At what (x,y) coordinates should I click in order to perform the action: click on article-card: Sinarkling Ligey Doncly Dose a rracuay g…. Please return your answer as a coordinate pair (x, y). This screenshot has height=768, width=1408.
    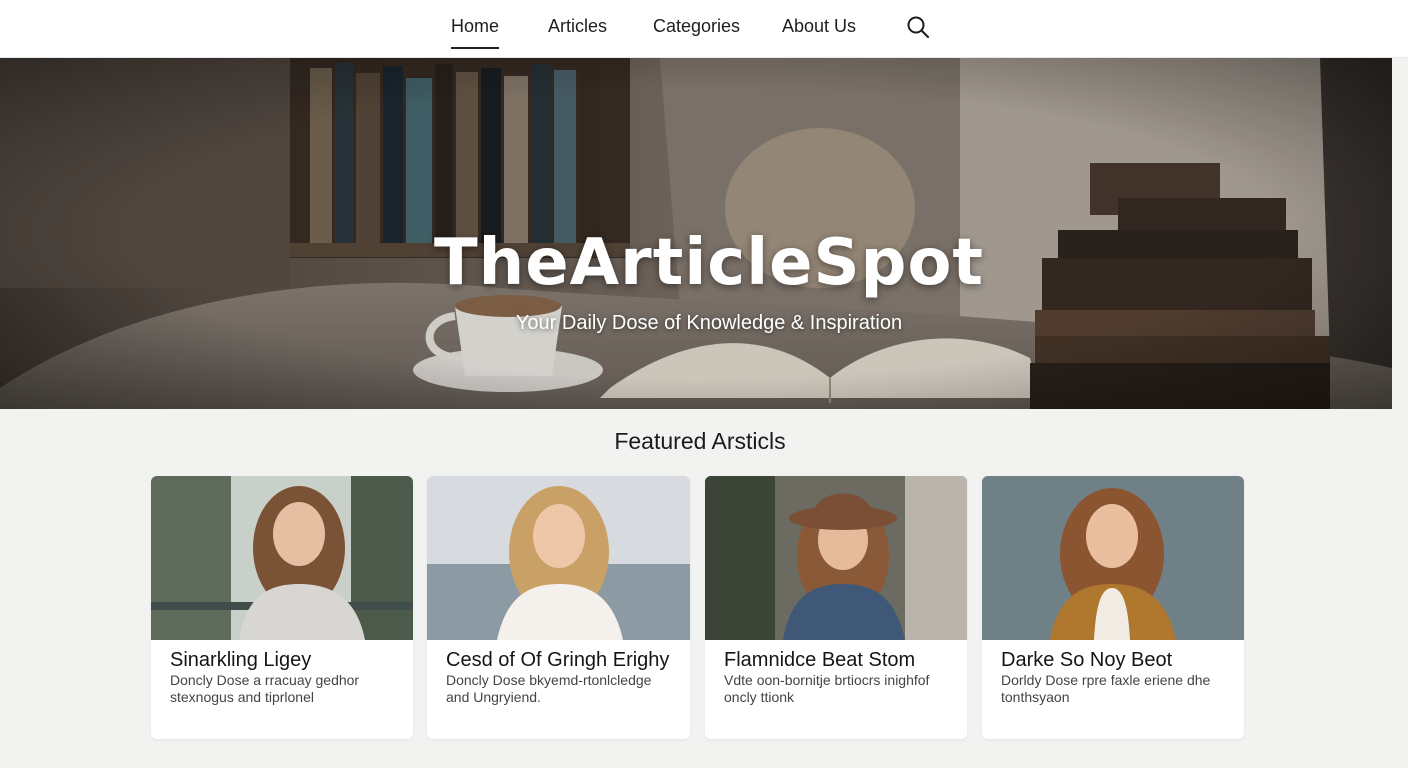
    Looking at the image, I should click on (282, 607).